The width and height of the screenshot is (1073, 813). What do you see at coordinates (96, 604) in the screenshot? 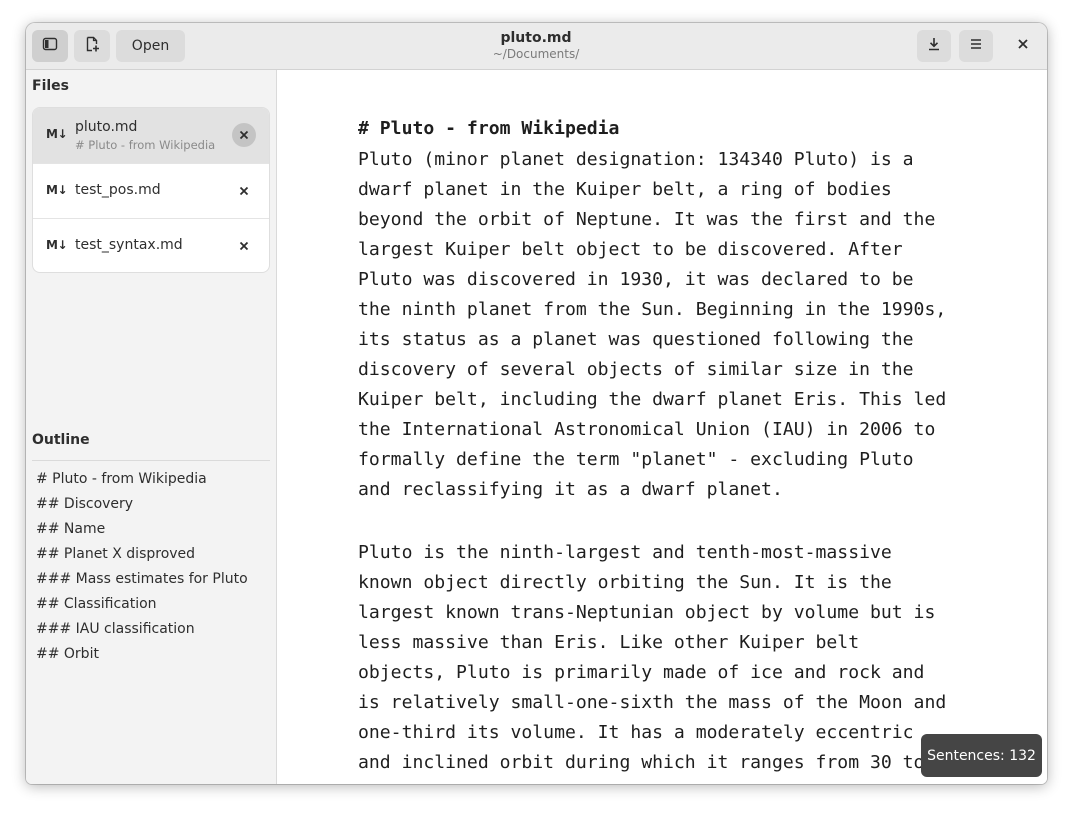
I see `outline-item: ## Classification` at bounding box center [96, 604].